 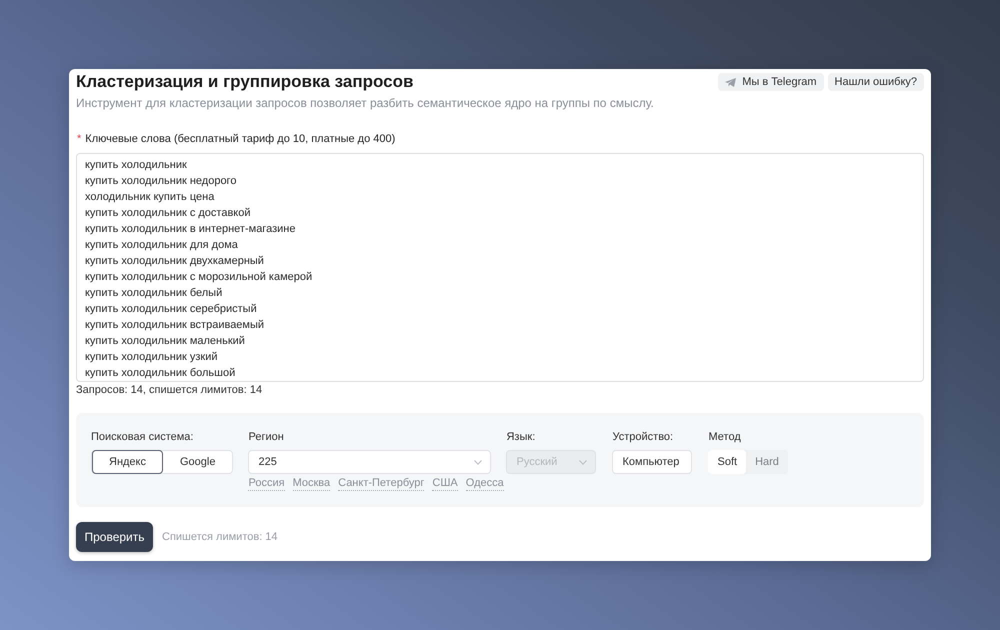 What do you see at coordinates (79, 139) in the screenshot?
I see `required-asterisk: *` at bounding box center [79, 139].